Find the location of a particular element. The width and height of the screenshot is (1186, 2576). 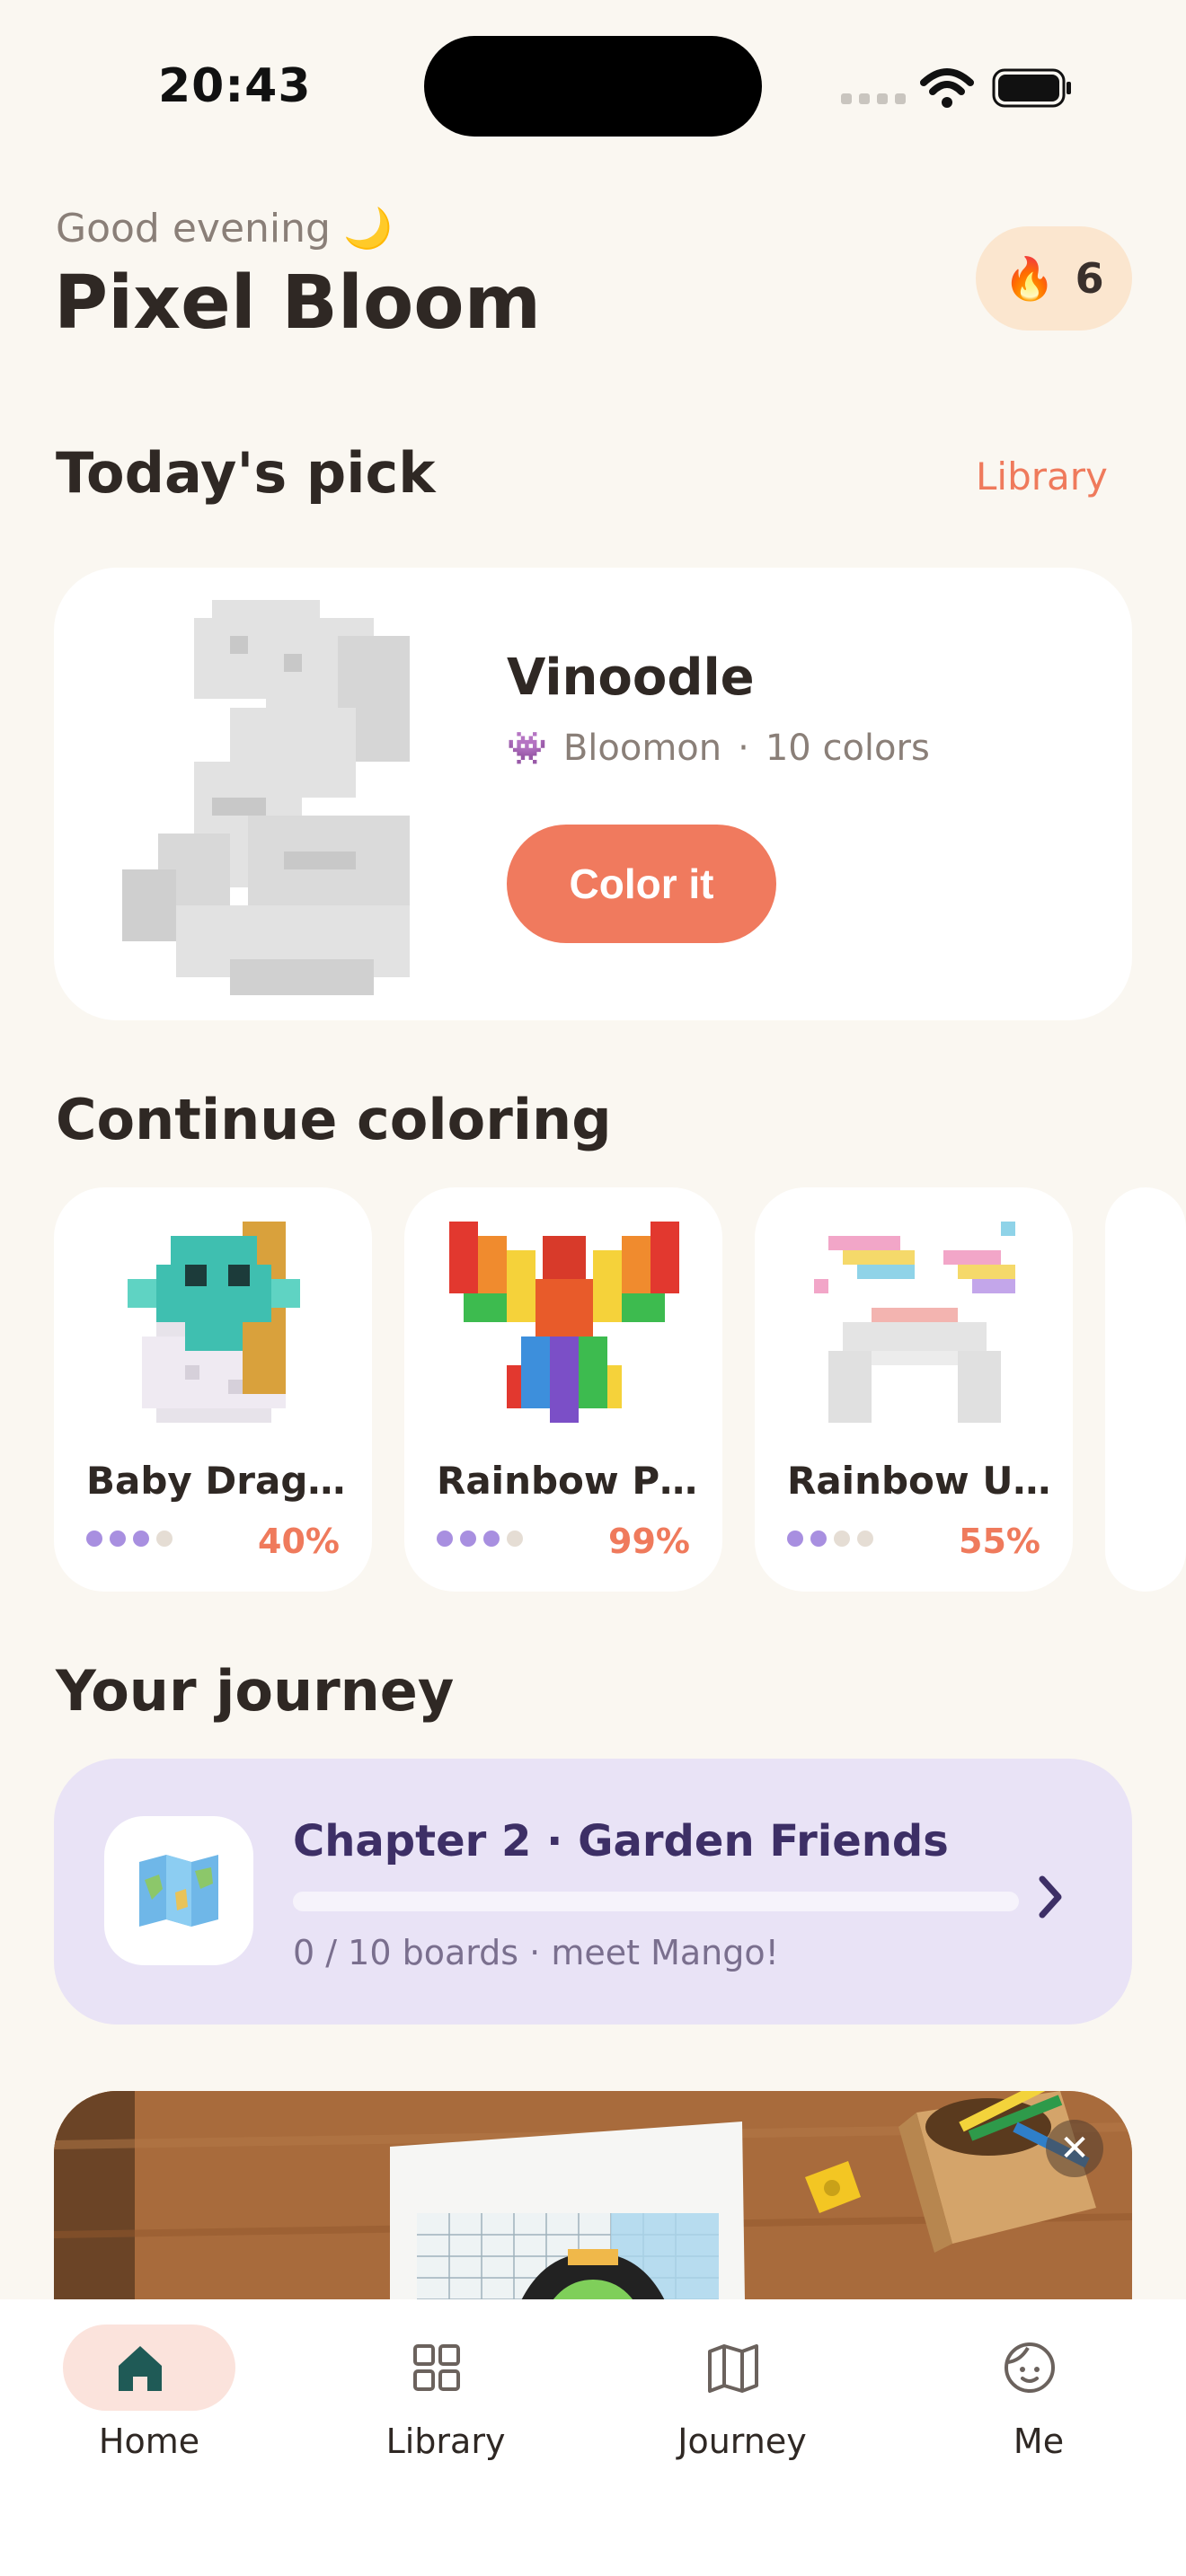

tab-label: Journey is located at coordinates (742, 2441).